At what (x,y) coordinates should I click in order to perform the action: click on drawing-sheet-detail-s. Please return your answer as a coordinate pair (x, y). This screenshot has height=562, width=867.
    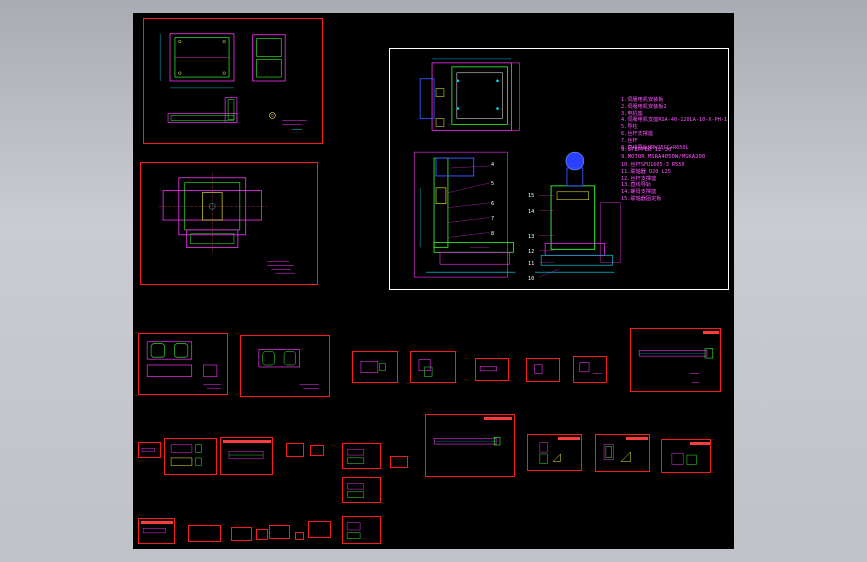
    Looking at the image, I should click on (361, 530).